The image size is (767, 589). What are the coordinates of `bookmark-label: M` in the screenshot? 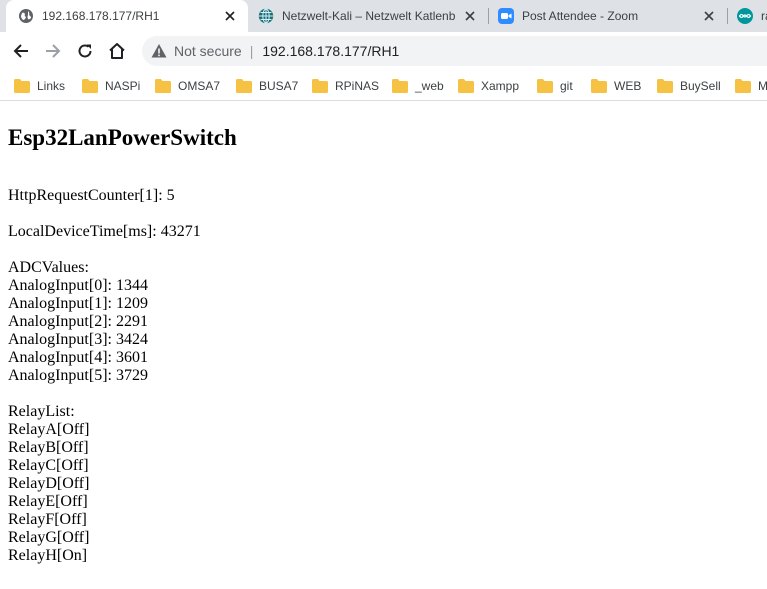 It's located at (762, 86).